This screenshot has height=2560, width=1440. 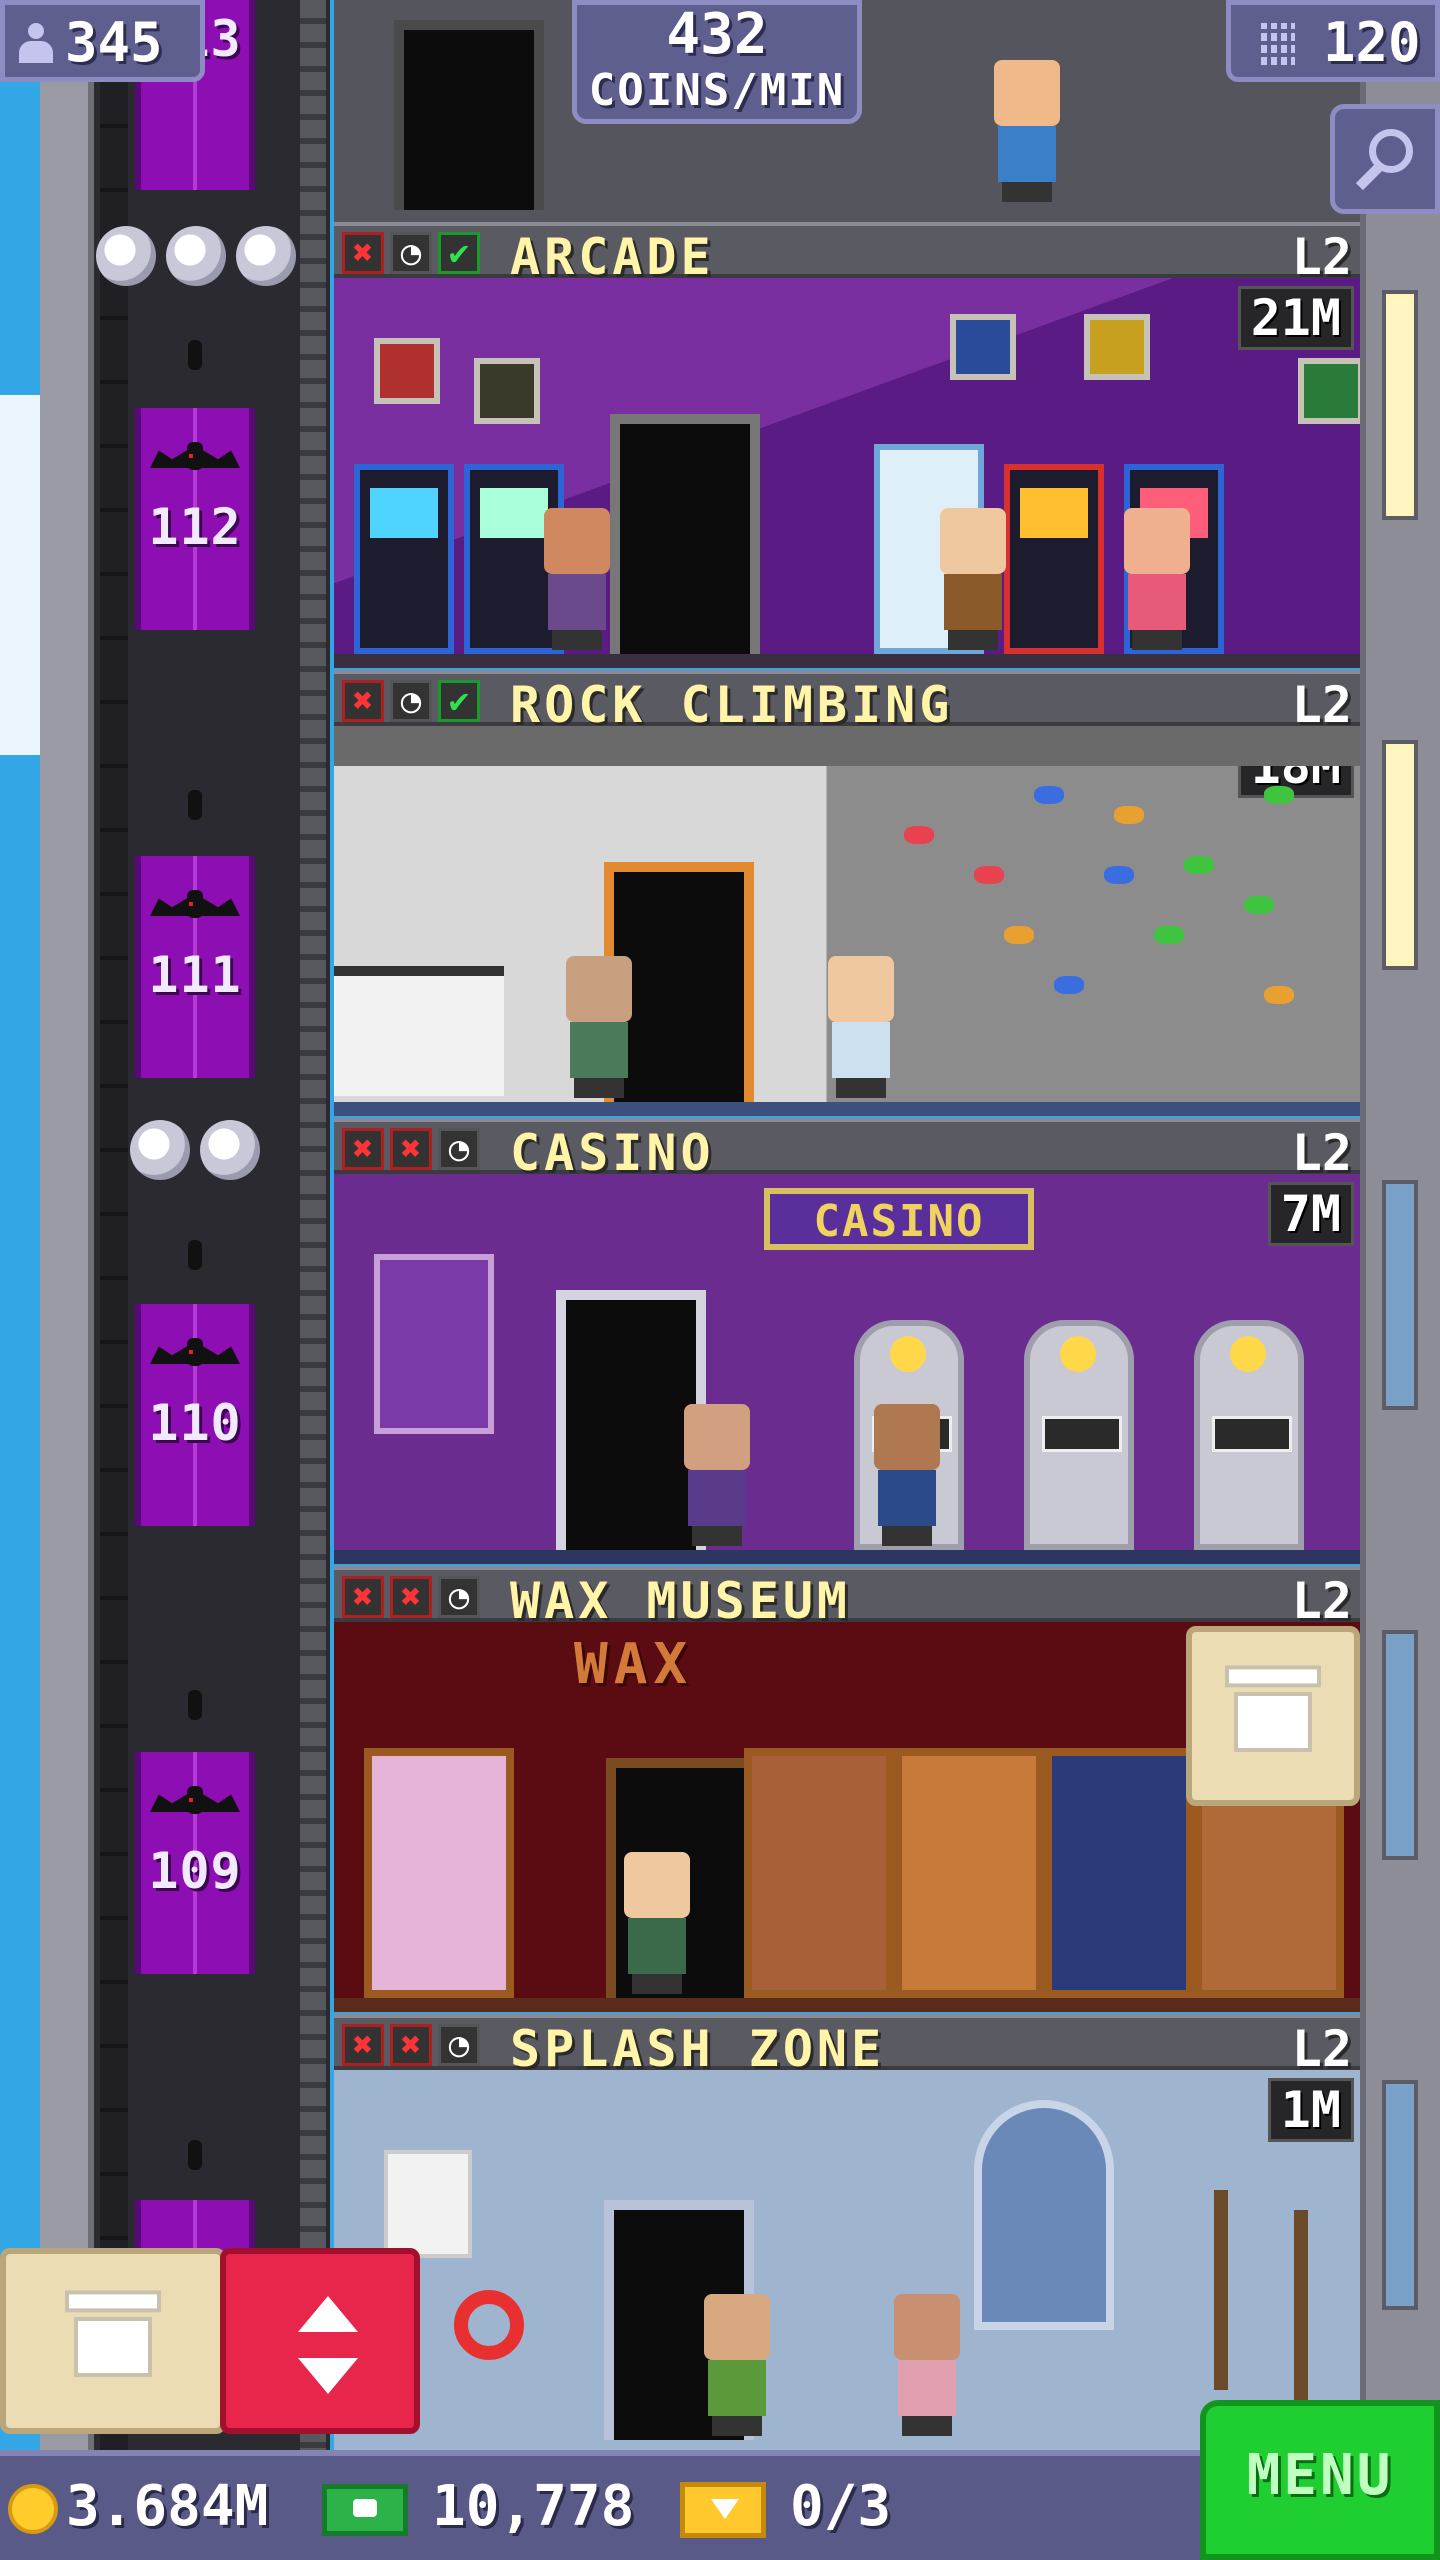 I want to click on floor-header: ✖ ✖ ◔ SPLASH ZONE L2, so click(x=847, y=2046).